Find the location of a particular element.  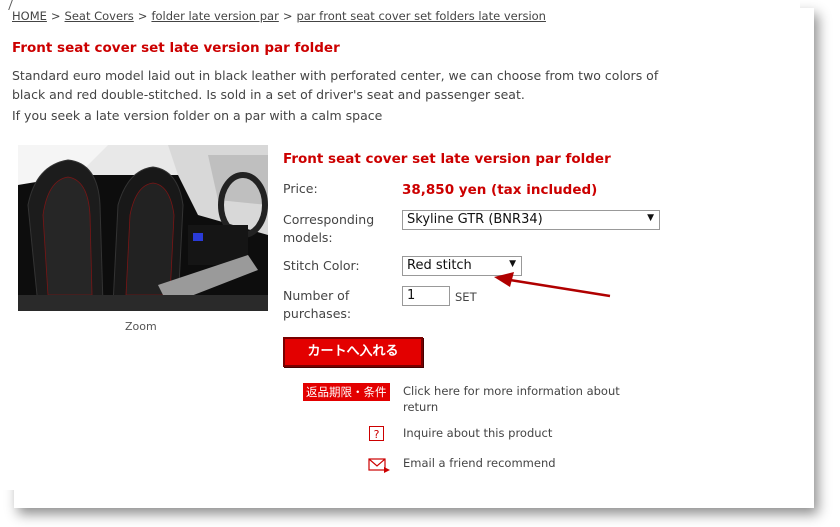

stitch-label: Stitch Color: is located at coordinates (321, 265).